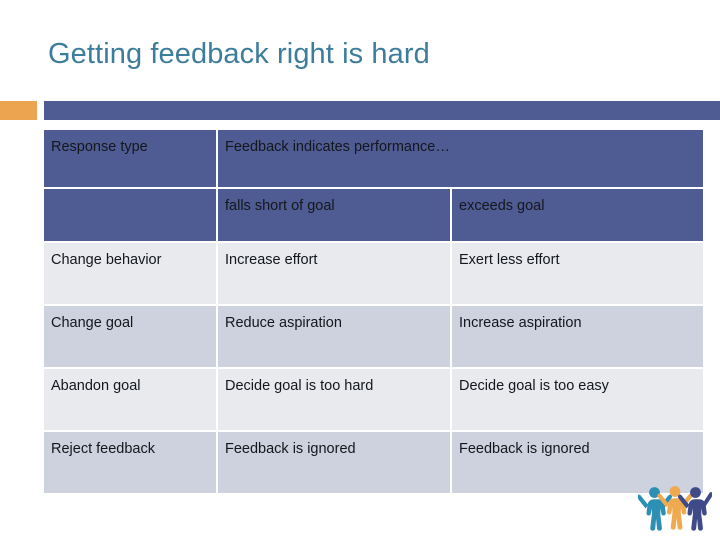 The image size is (720, 540). I want to click on divider-accent-block, so click(18, 110).